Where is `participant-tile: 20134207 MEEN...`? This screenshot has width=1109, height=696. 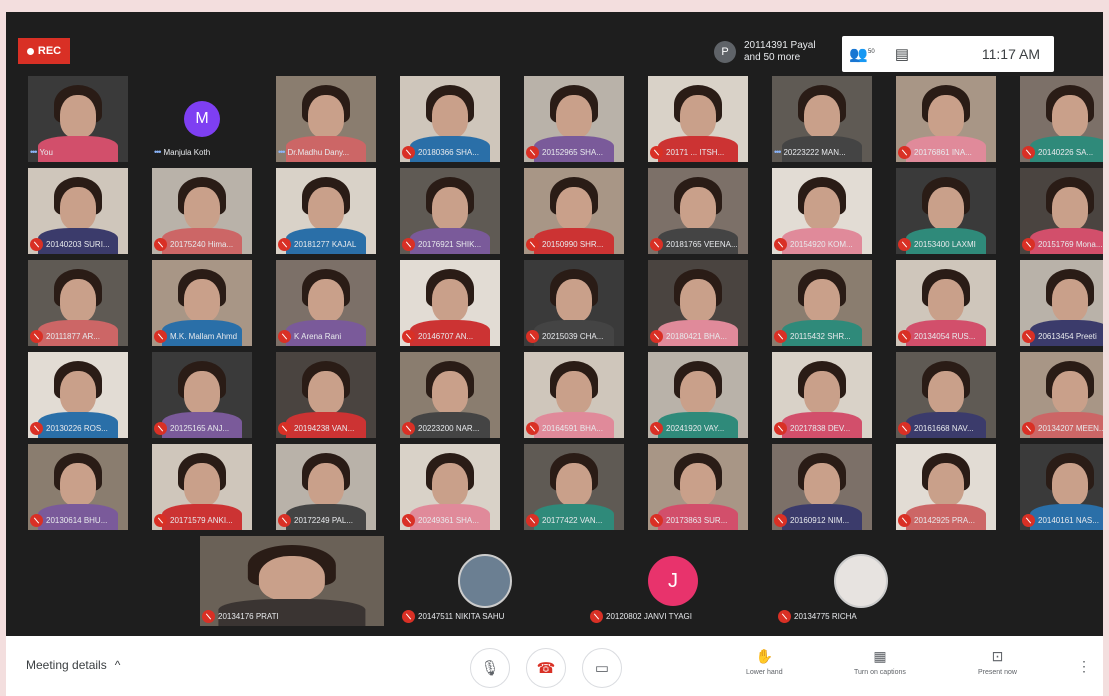
participant-tile: 20134207 MEEN... is located at coordinates (1061, 395).